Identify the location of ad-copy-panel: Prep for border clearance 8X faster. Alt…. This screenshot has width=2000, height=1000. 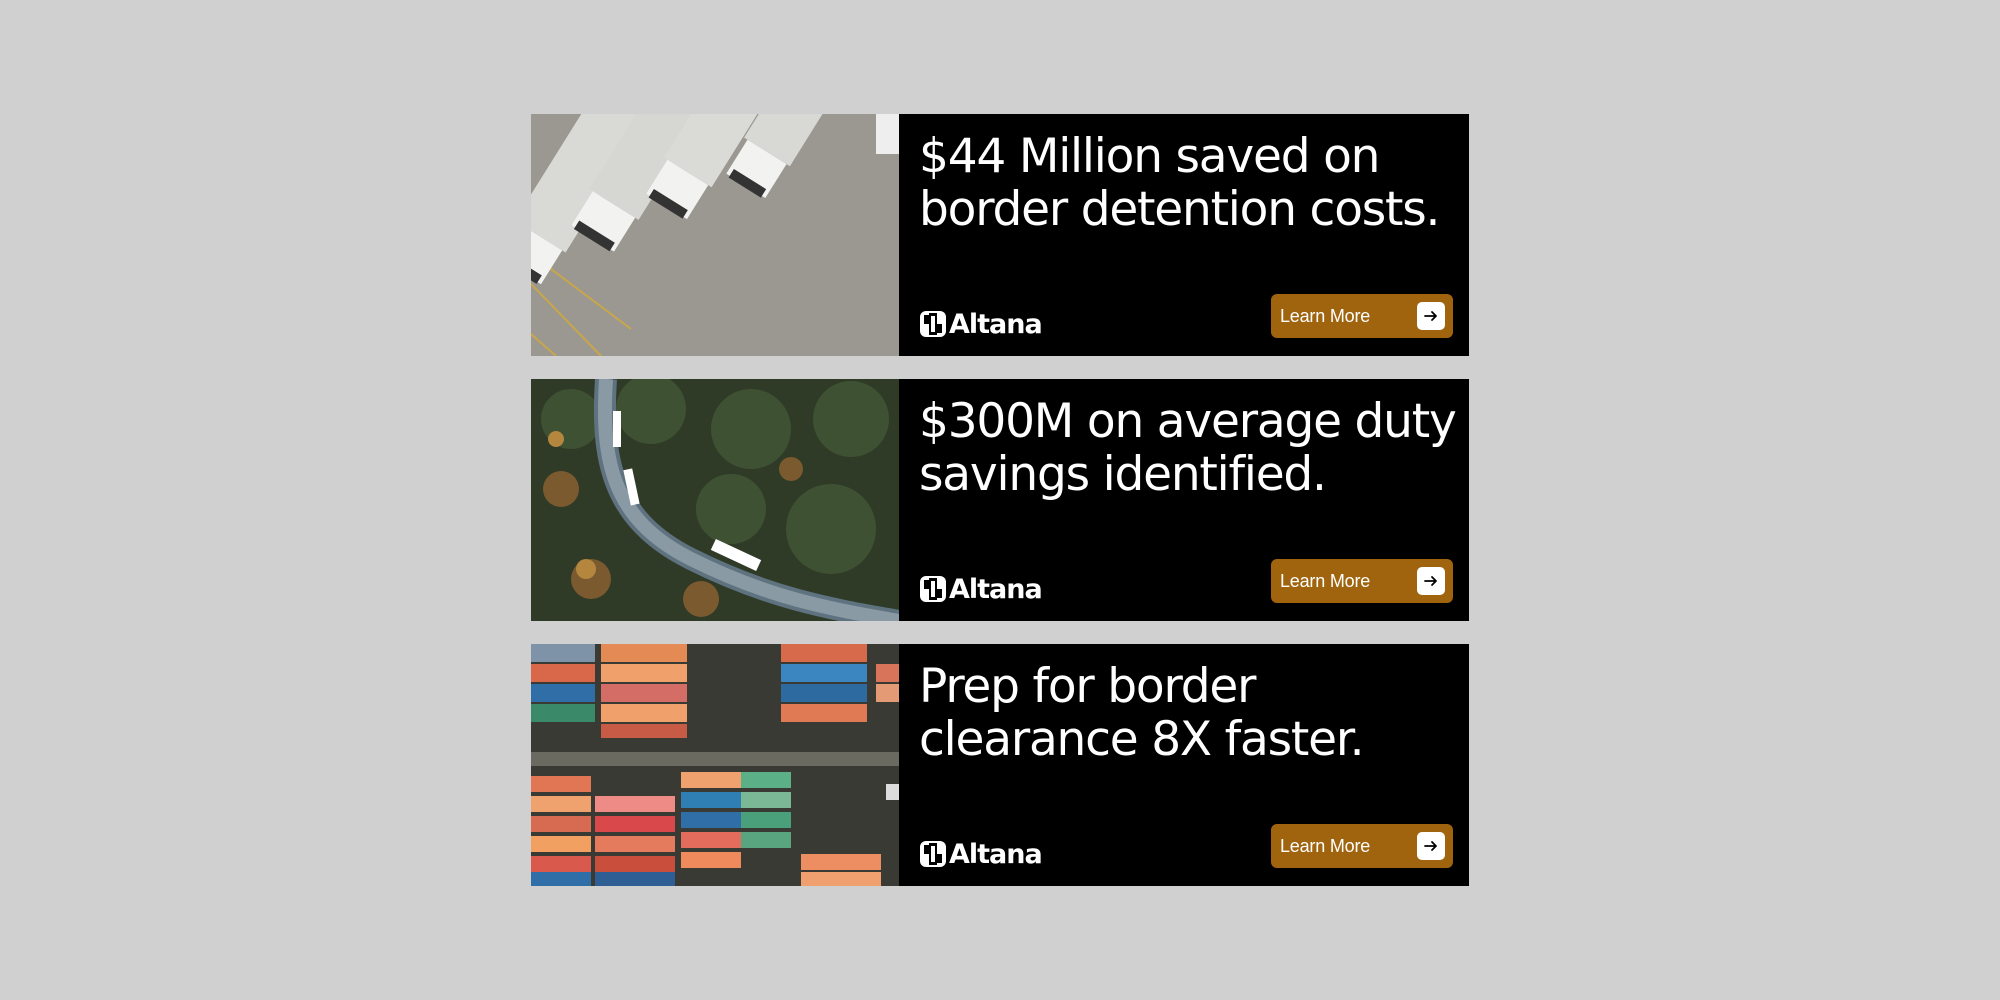
(1184, 765).